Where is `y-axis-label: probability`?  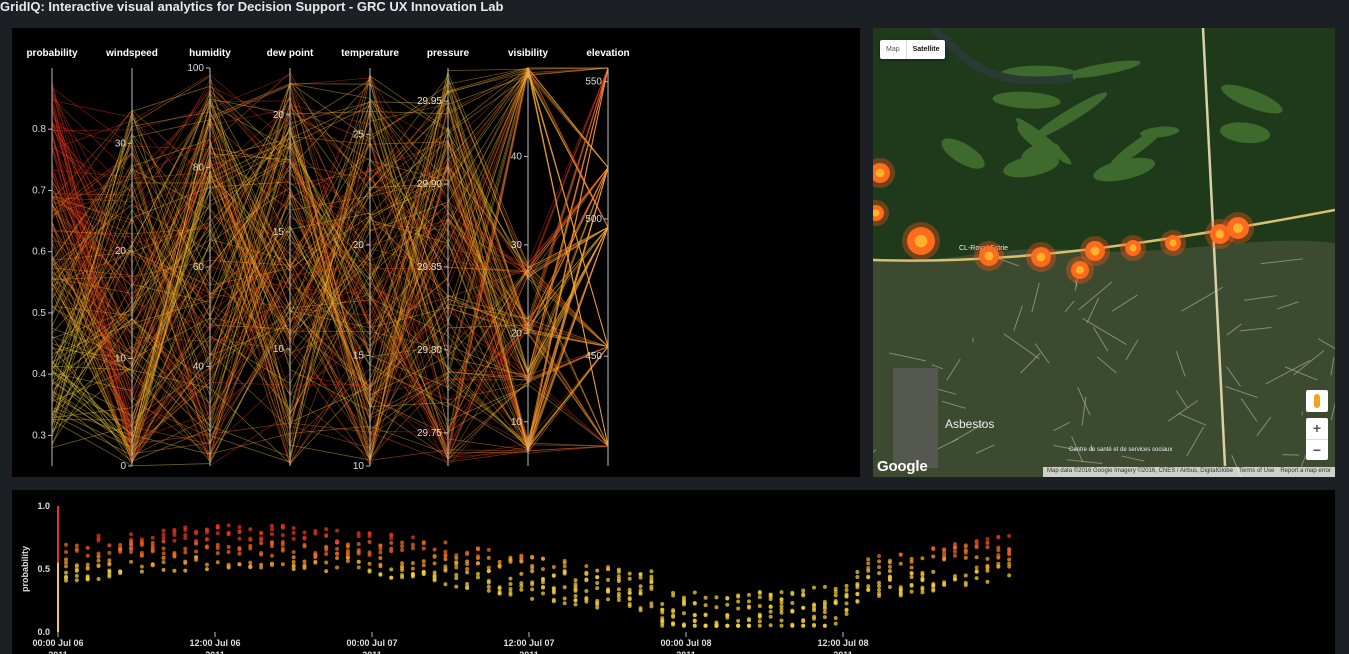 y-axis-label: probability is located at coordinates (25, 569).